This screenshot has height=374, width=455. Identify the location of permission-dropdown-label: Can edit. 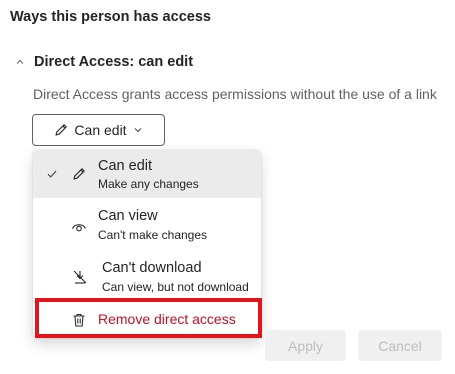
(100, 130).